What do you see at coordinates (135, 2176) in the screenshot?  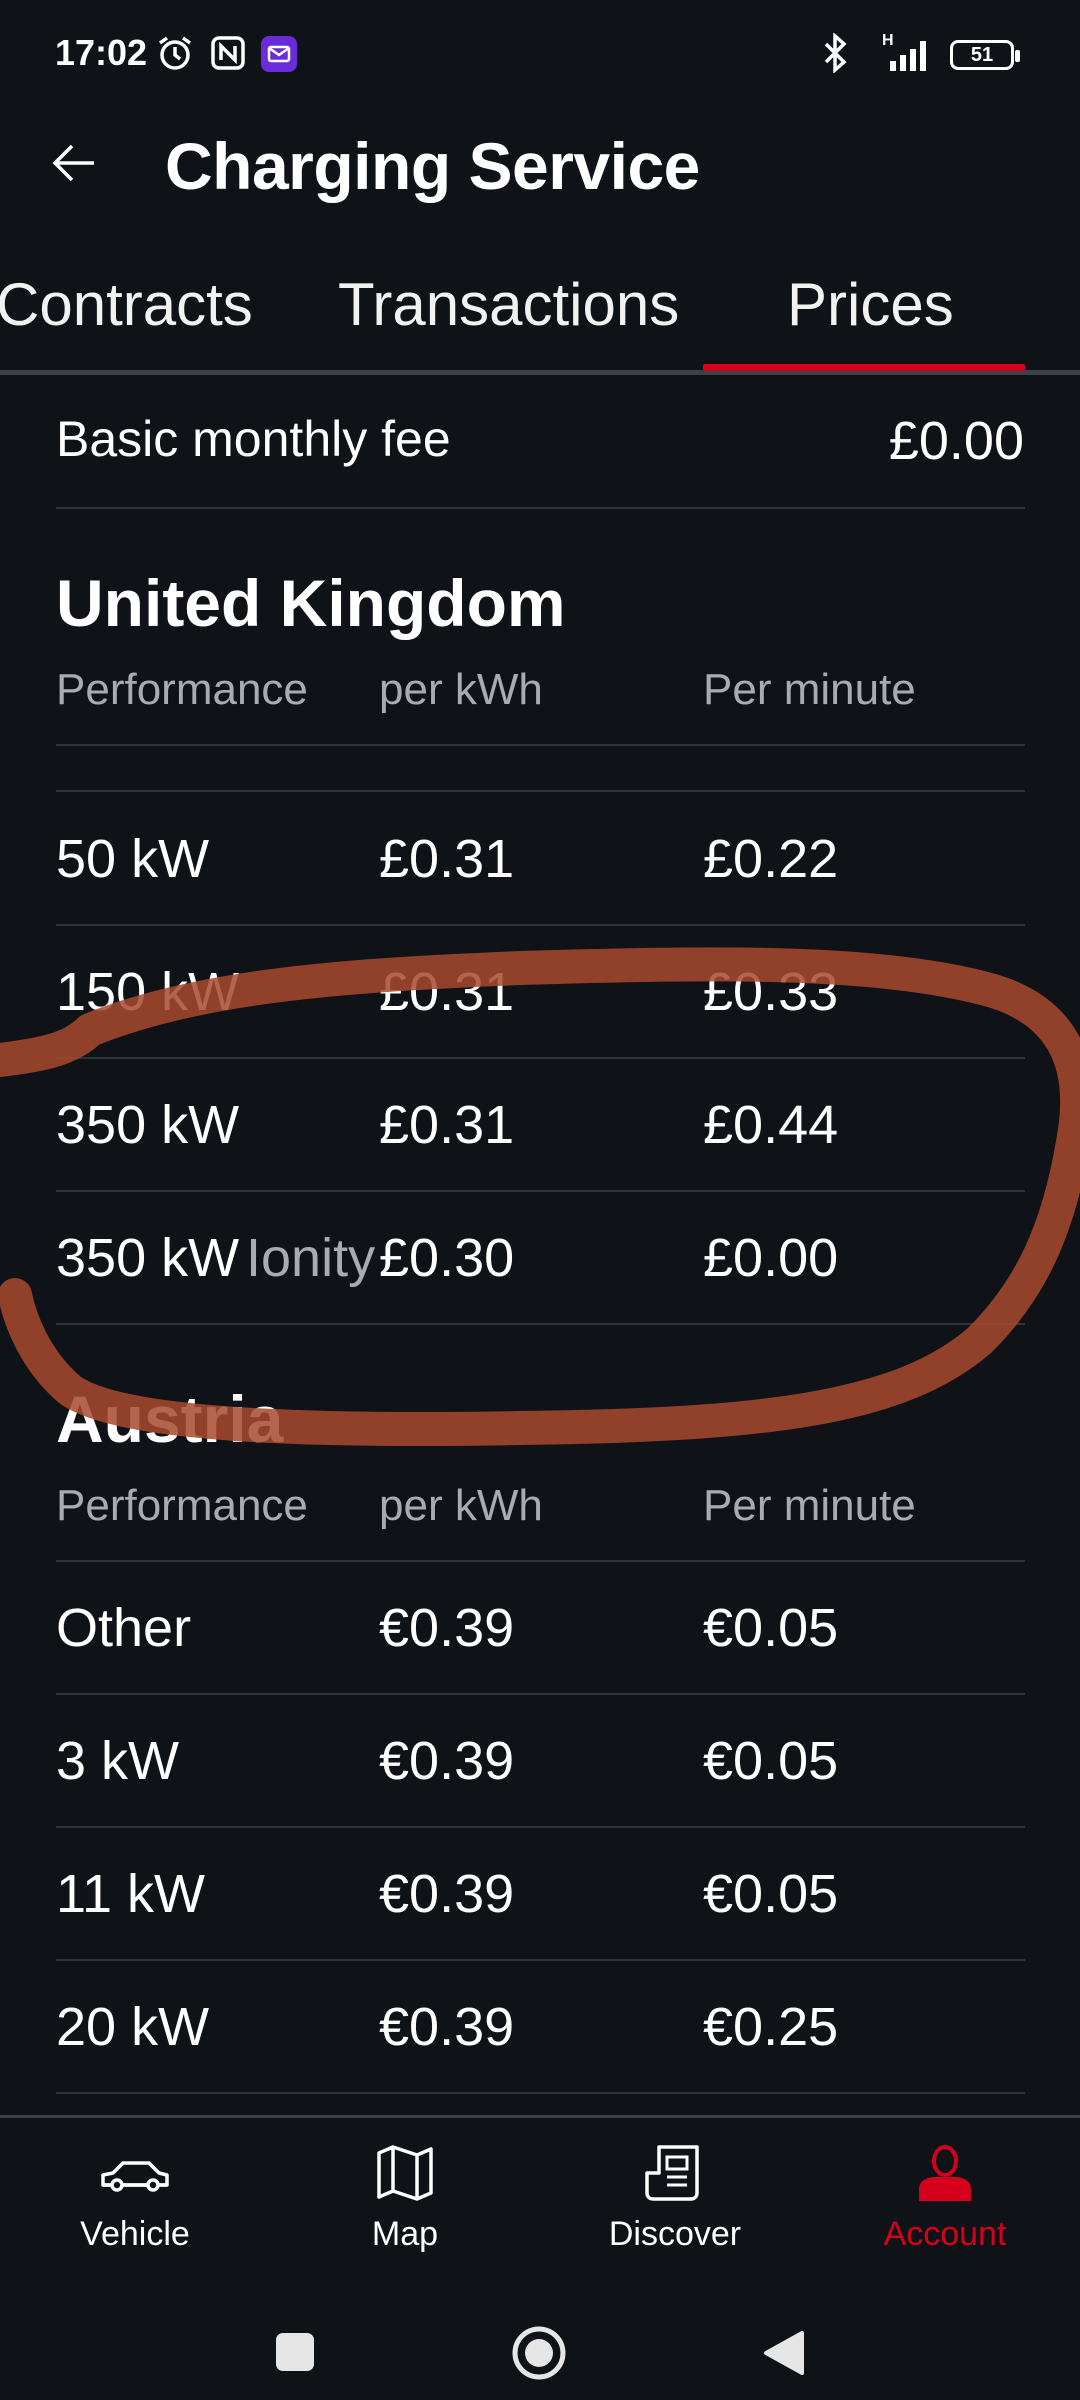 I see `car-icon` at bounding box center [135, 2176].